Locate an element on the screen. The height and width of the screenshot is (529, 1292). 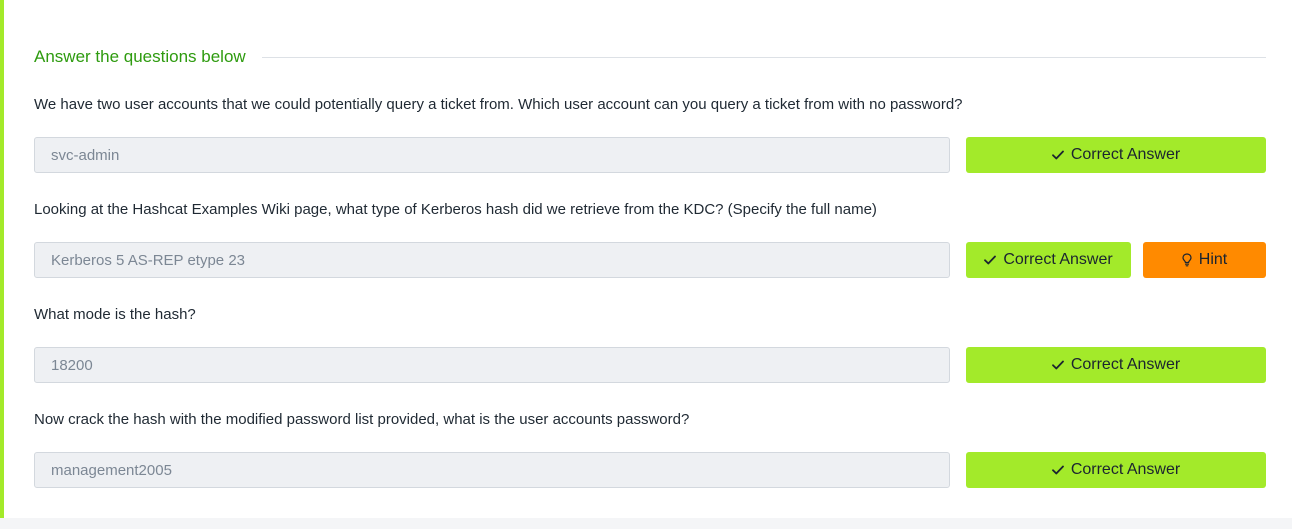
lightbulb-icon is located at coordinates (1187, 260).